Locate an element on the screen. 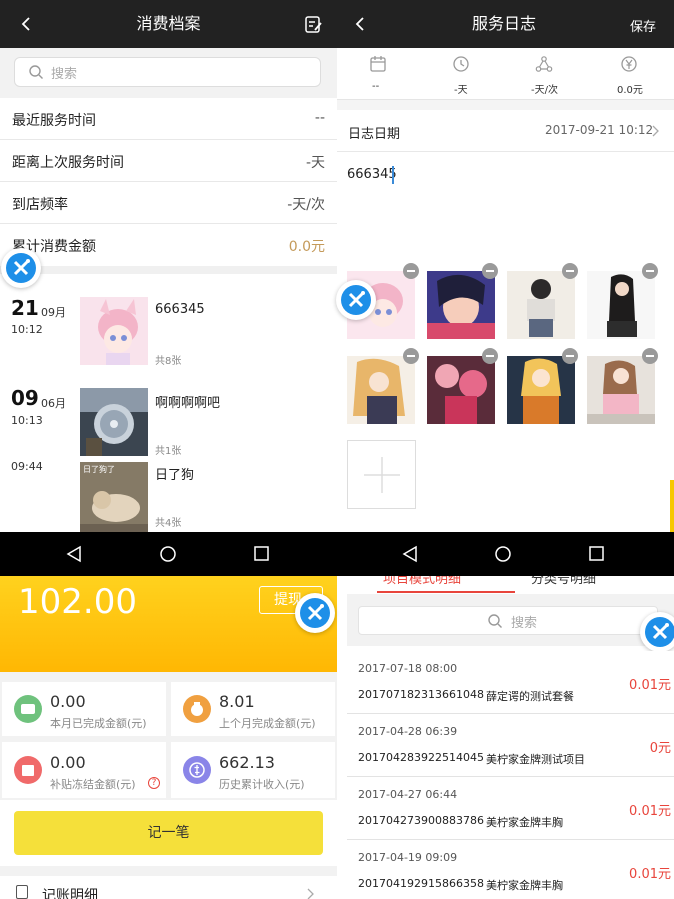 The width and height of the screenshot is (674, 899). order-search-area: 搜索 is located at coordinates (510, 620).